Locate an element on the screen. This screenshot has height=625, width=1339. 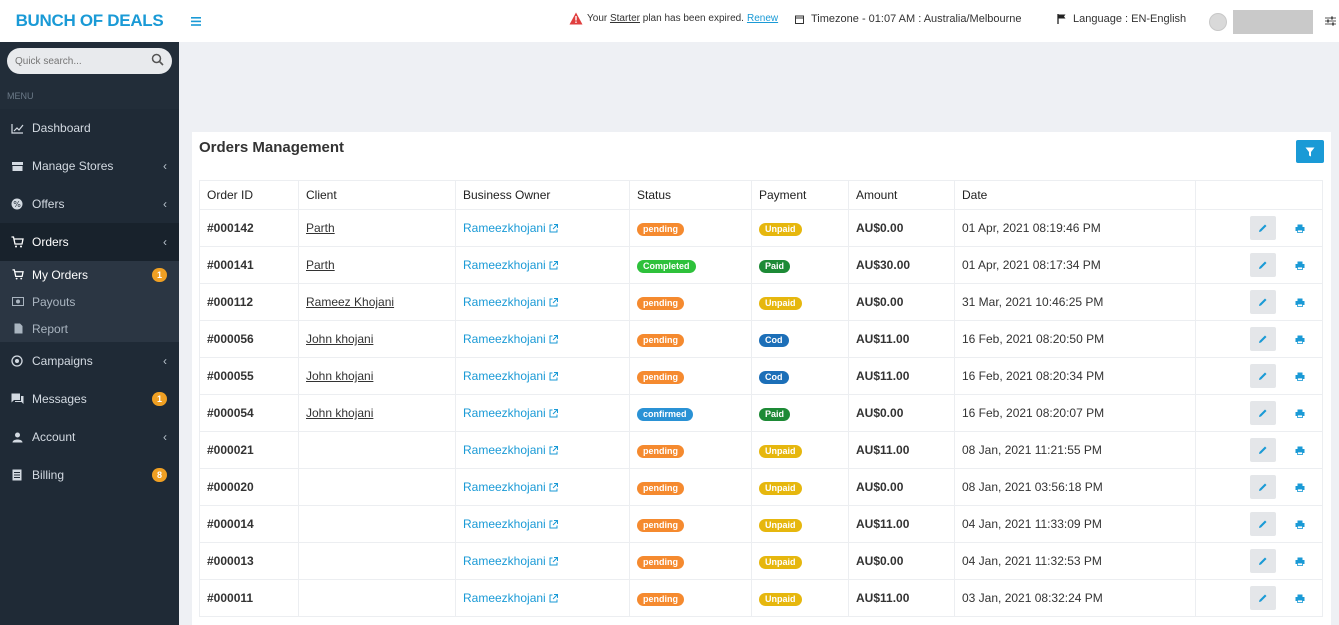
column-header: Date is located at coordinates (1075, 195).